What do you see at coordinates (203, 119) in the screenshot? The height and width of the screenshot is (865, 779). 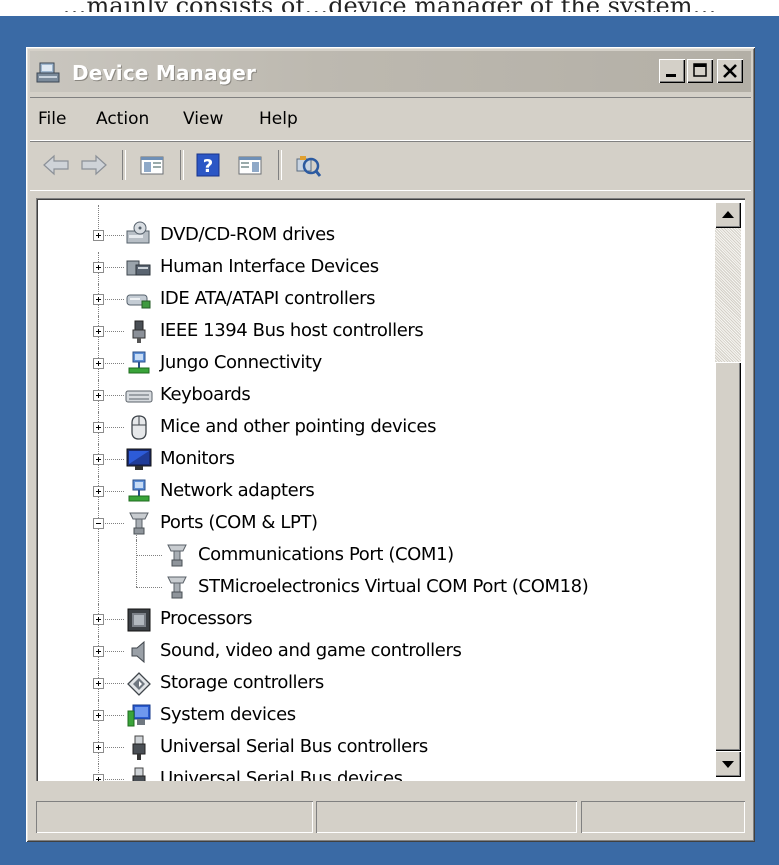 I see `menu-view: View` at bounding box center [203, 119].